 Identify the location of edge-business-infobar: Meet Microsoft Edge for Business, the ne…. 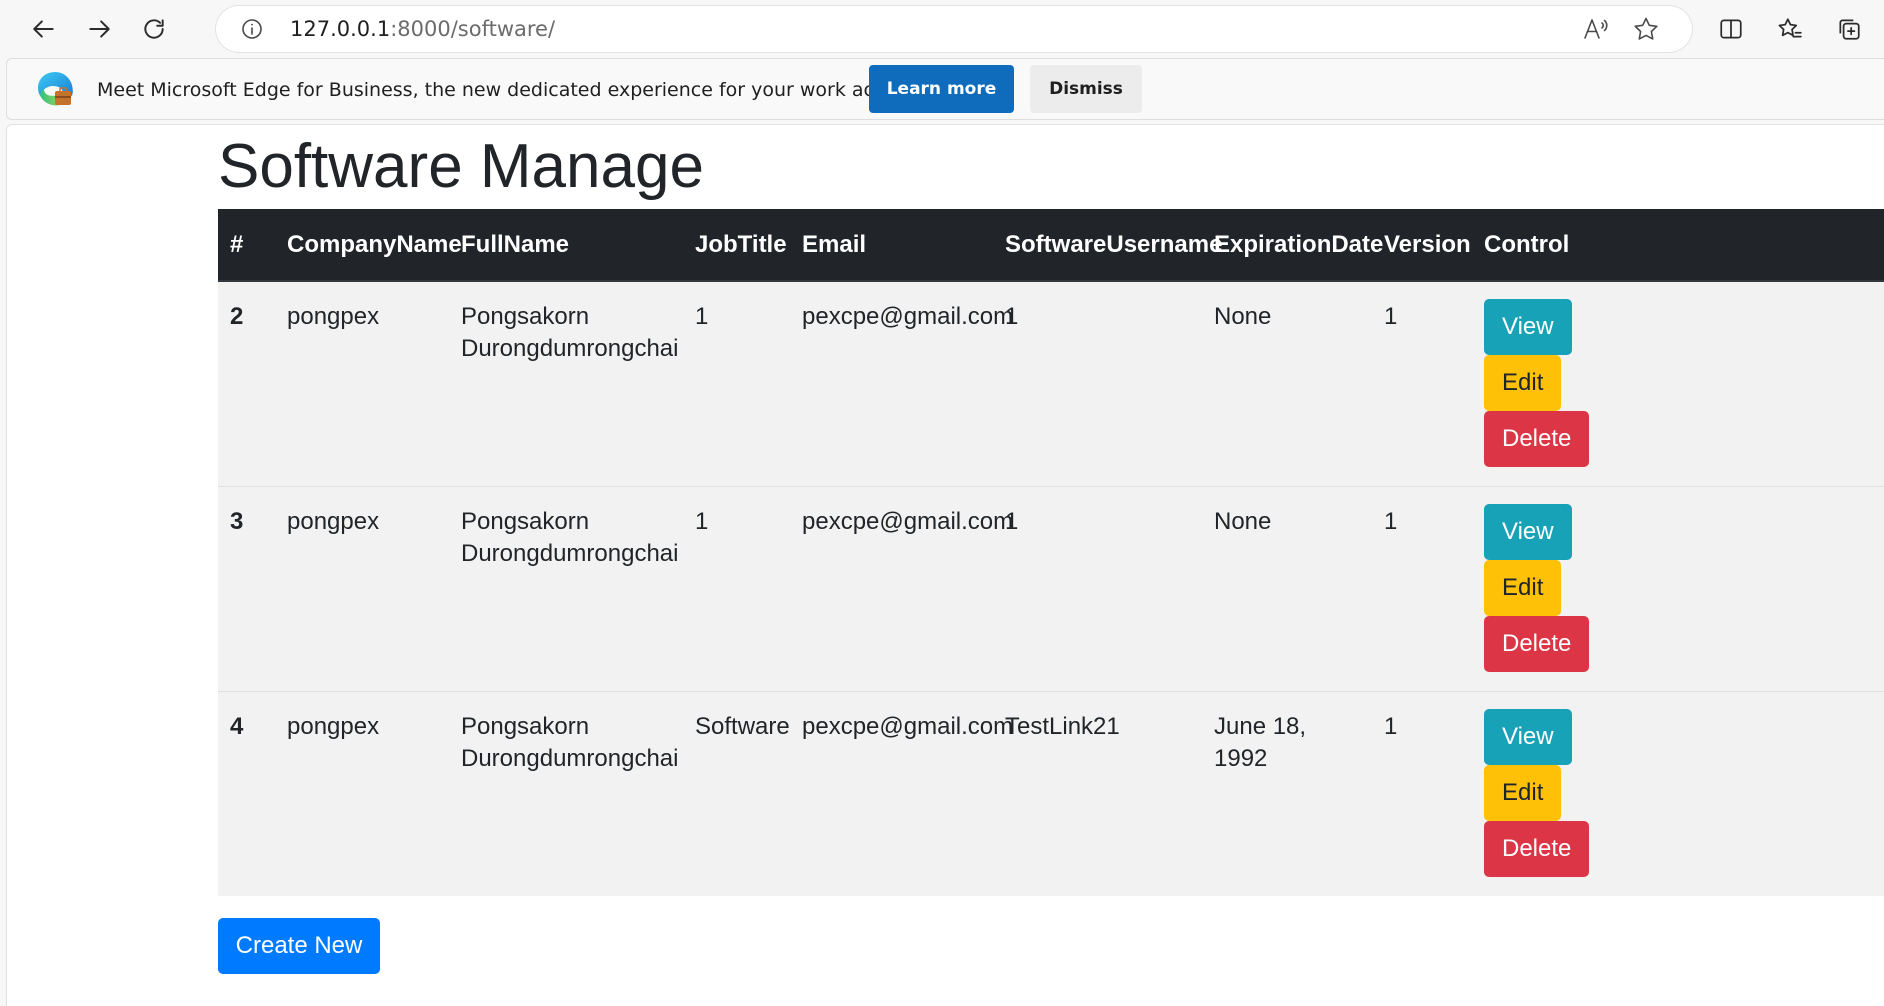
(945, 89).